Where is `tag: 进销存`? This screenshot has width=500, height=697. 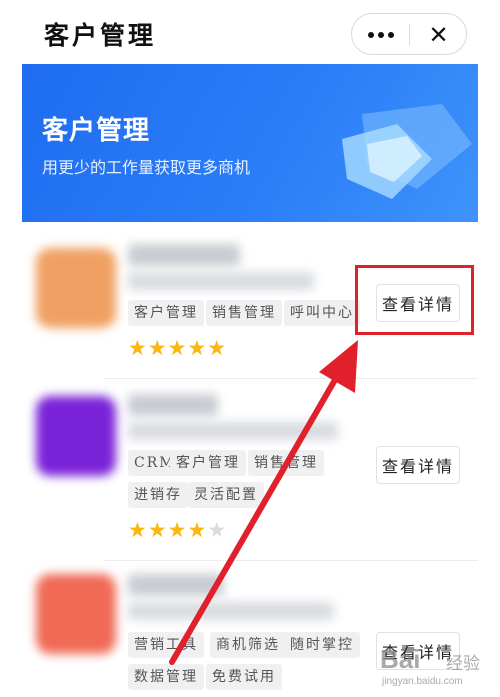 tag: 进销存 is located at coordinates (158, 495).